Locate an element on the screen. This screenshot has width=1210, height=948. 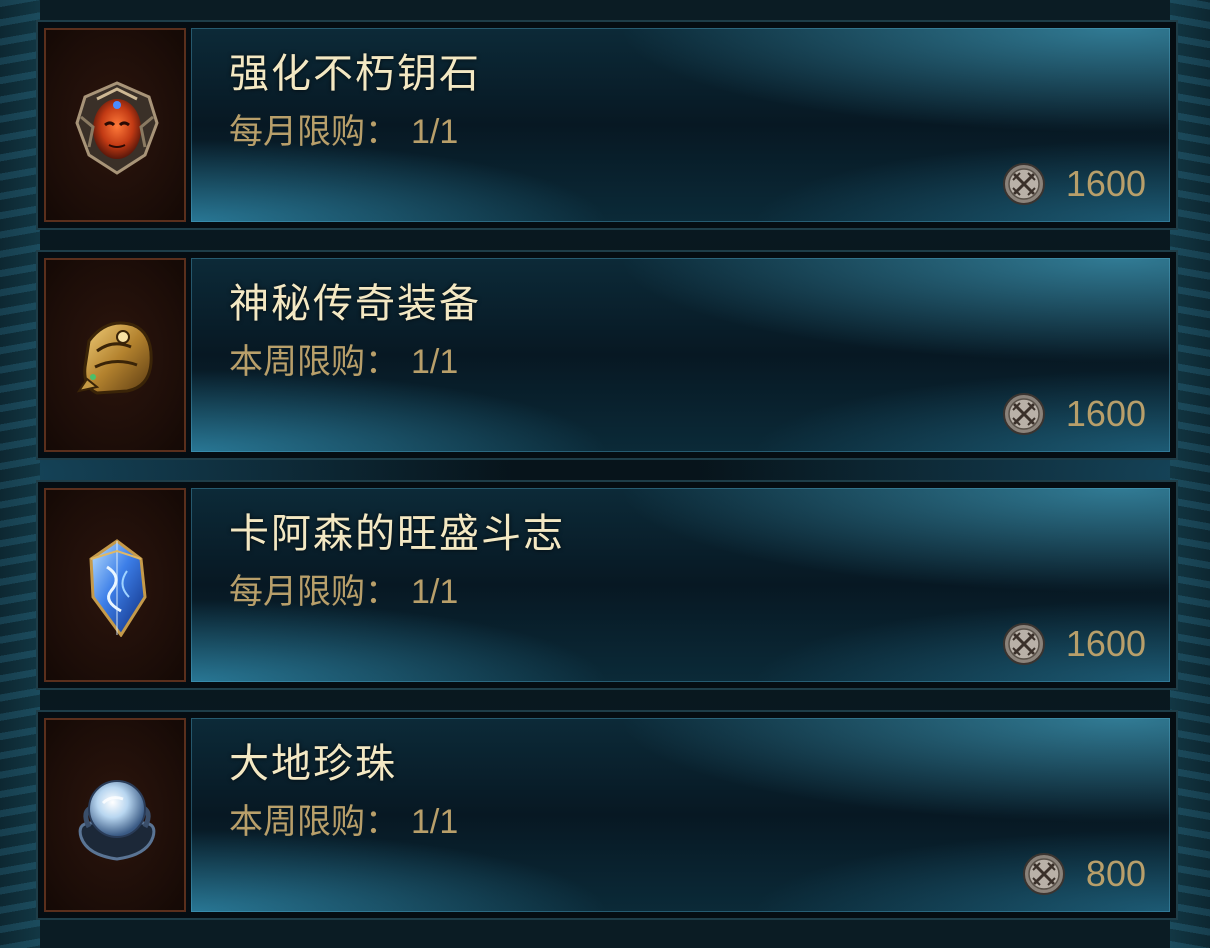
item-price: 800 is located at coordinates (1084, 874).